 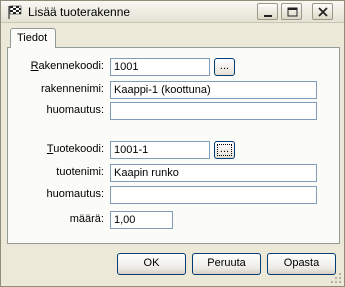 What do you see at coordinates (15, 12) in the screenshot?
I see `checkered-flag-icon` at bounding box center [15, 12].